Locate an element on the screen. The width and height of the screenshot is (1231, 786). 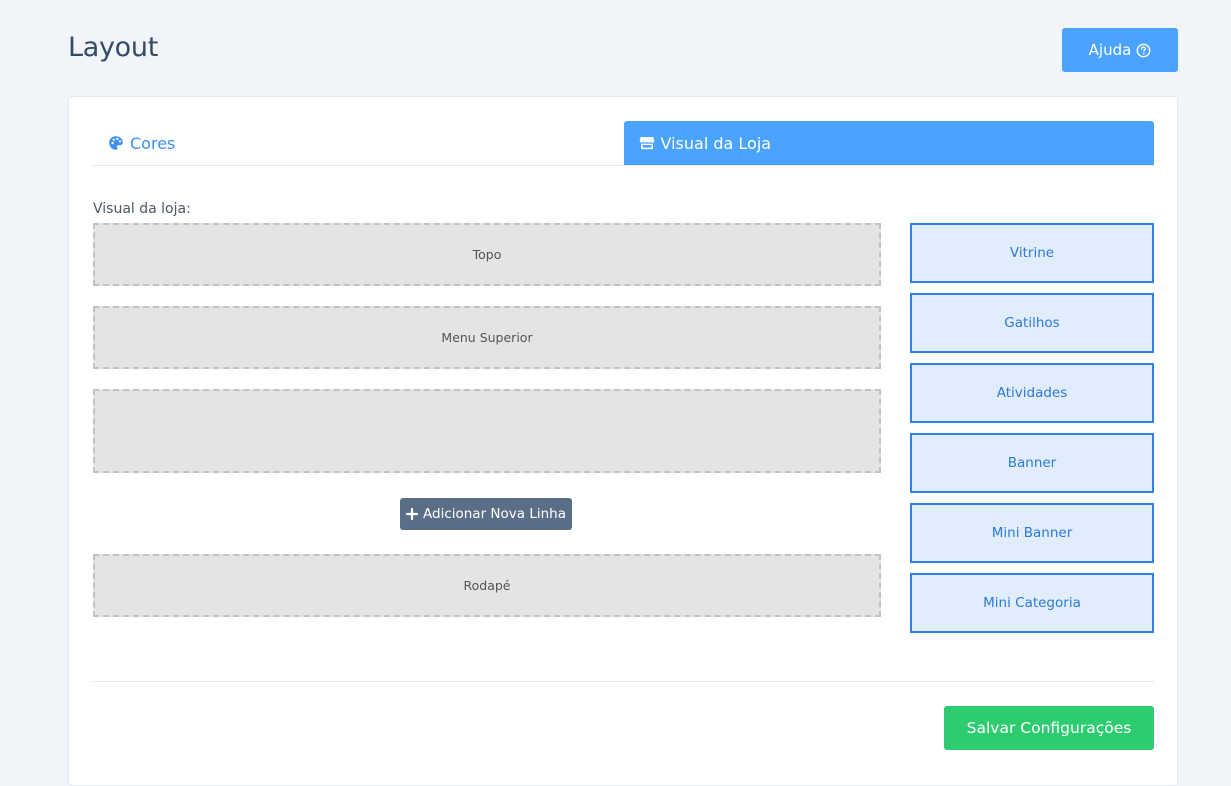
widget-atividades: Atividades is located at coordinates (1032, 393).